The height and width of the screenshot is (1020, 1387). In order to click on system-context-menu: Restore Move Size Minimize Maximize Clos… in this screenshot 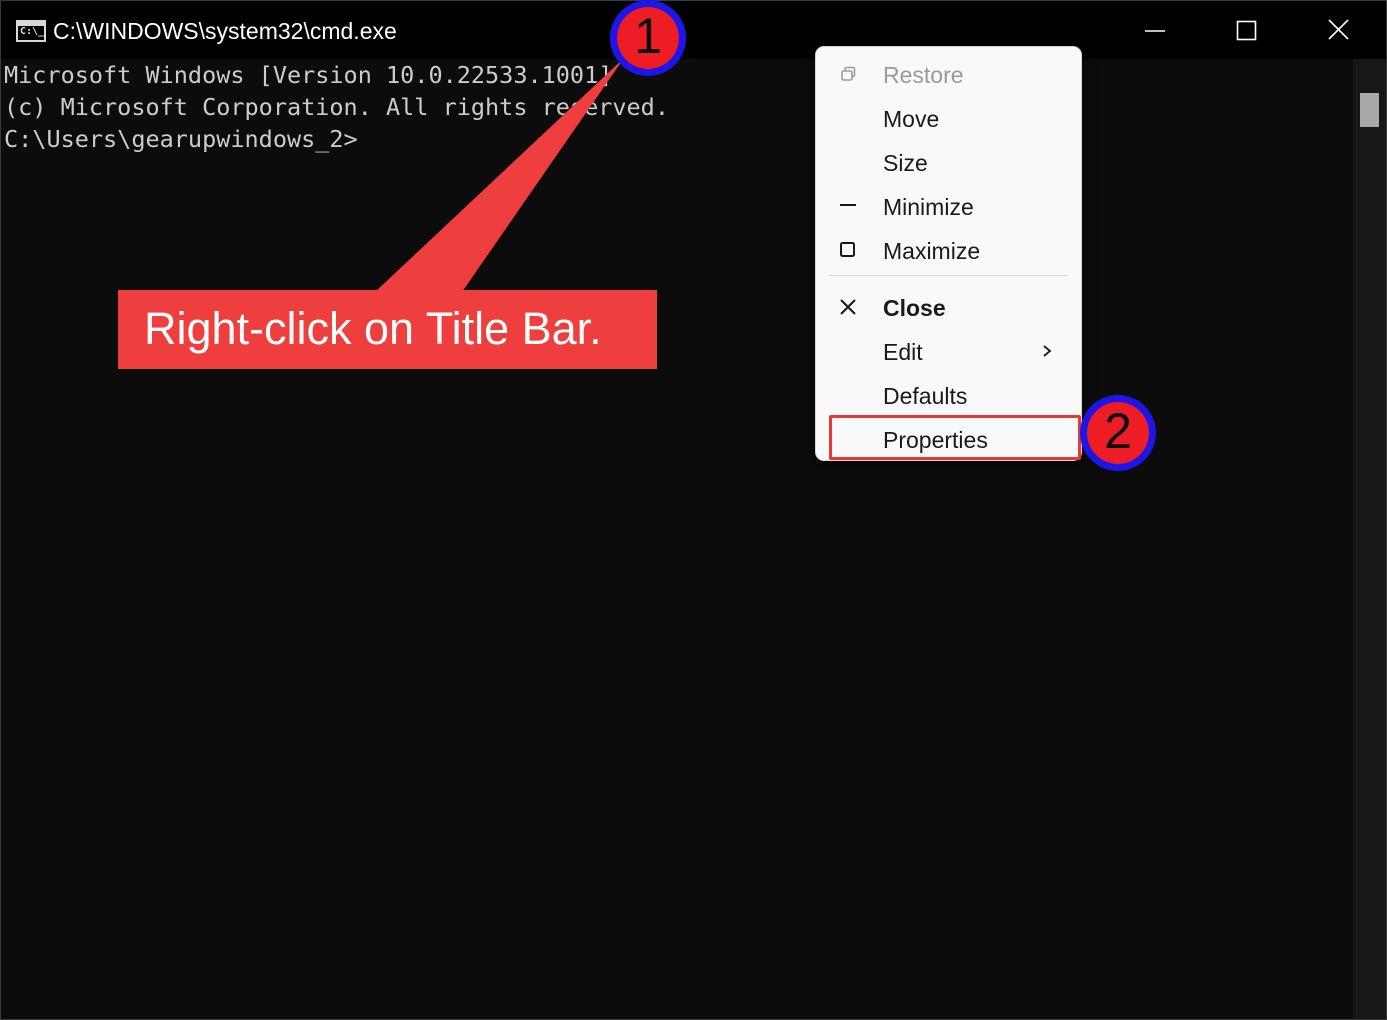, I will do `click(948, 253)`.